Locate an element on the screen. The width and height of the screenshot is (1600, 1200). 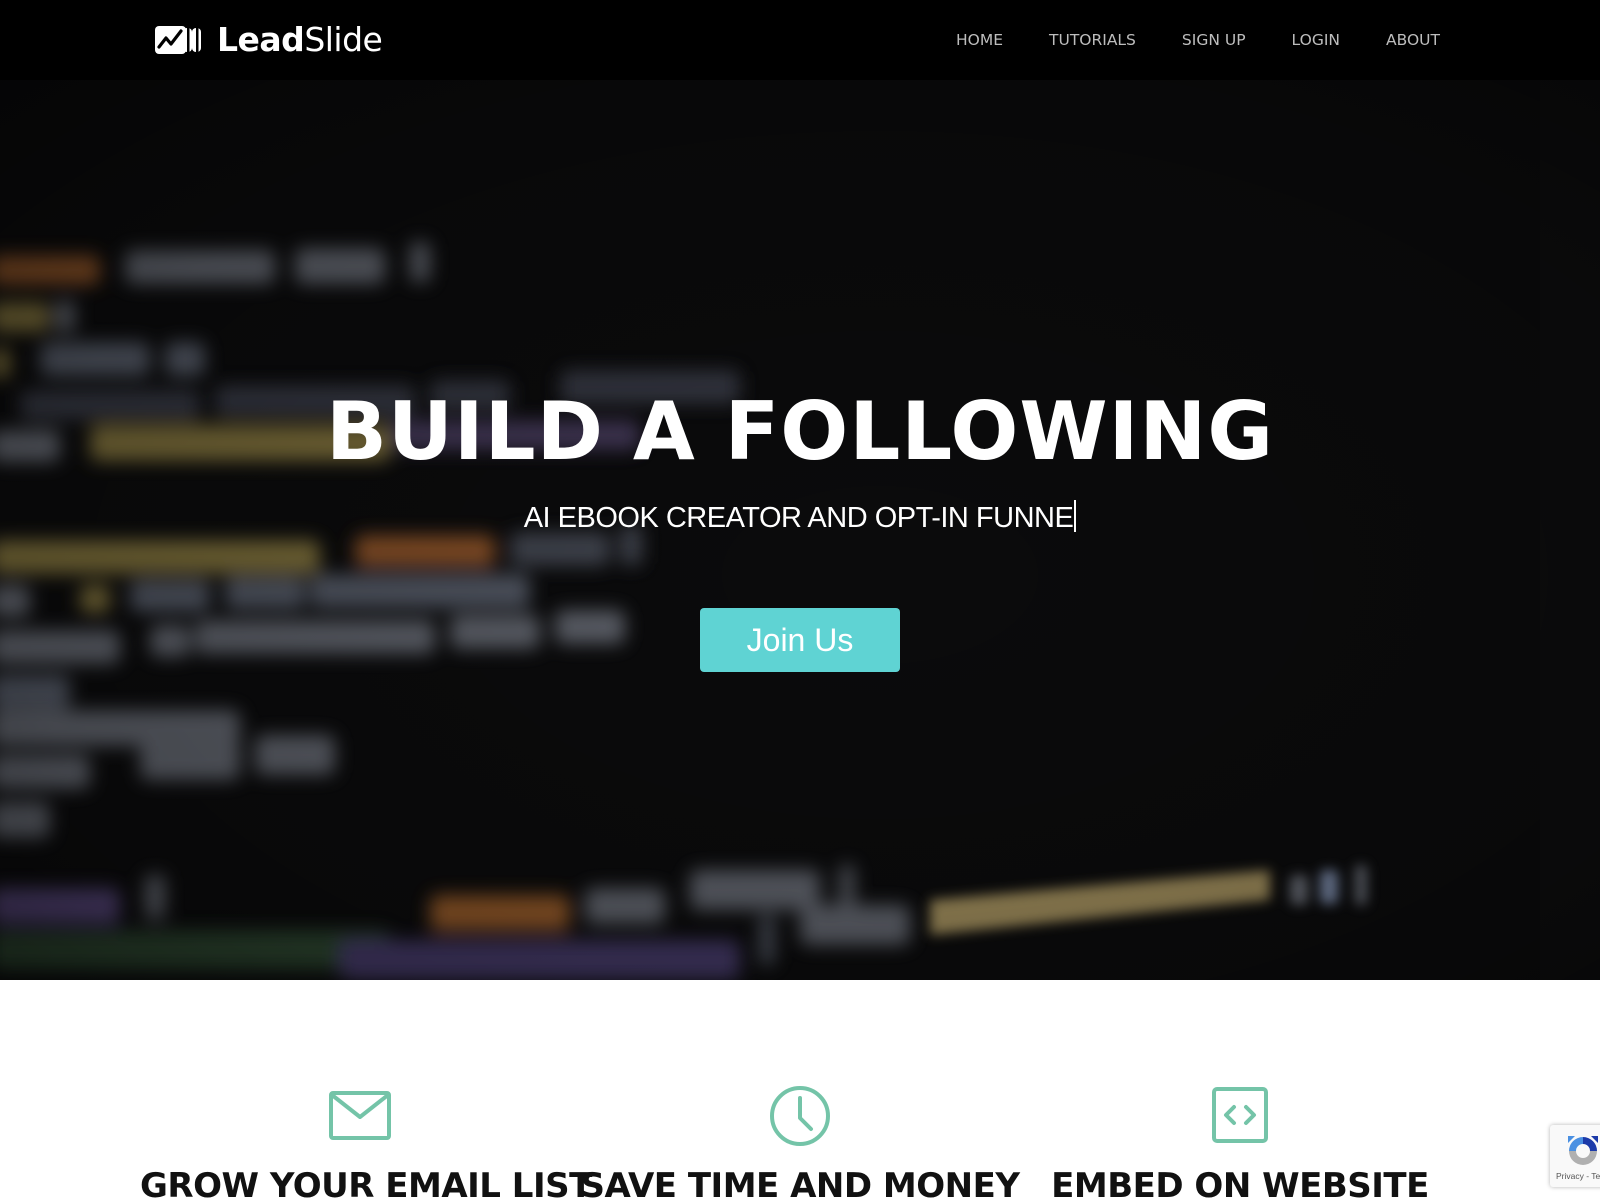
recaptcha-badge: Privacy - Terms is located at coordinates (1575, 1156).